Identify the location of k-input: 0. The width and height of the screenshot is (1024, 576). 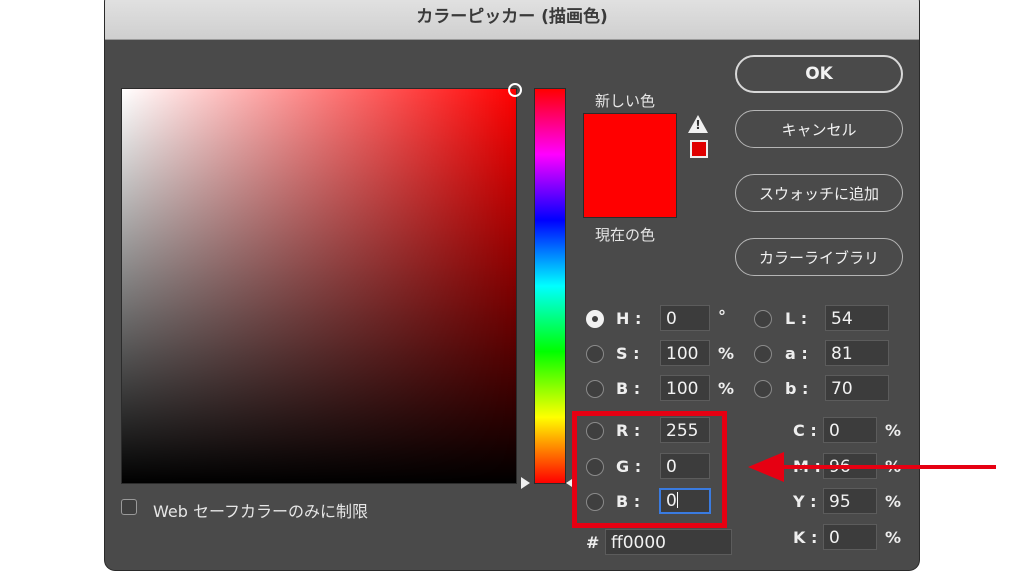
(850, 537).